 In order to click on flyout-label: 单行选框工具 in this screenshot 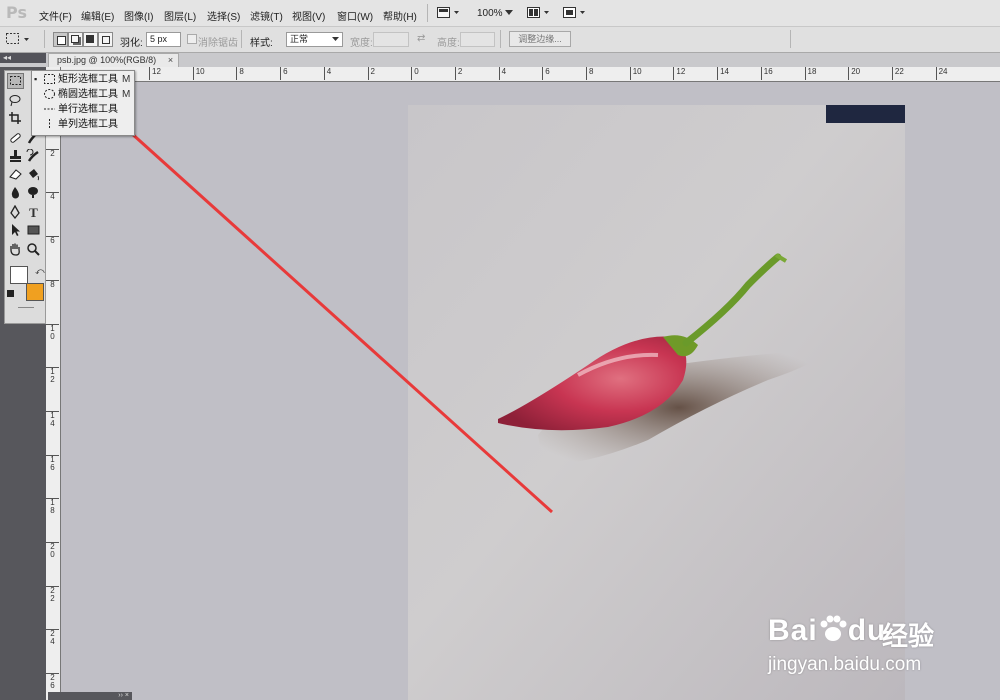, I will do `click(88, 109)`.